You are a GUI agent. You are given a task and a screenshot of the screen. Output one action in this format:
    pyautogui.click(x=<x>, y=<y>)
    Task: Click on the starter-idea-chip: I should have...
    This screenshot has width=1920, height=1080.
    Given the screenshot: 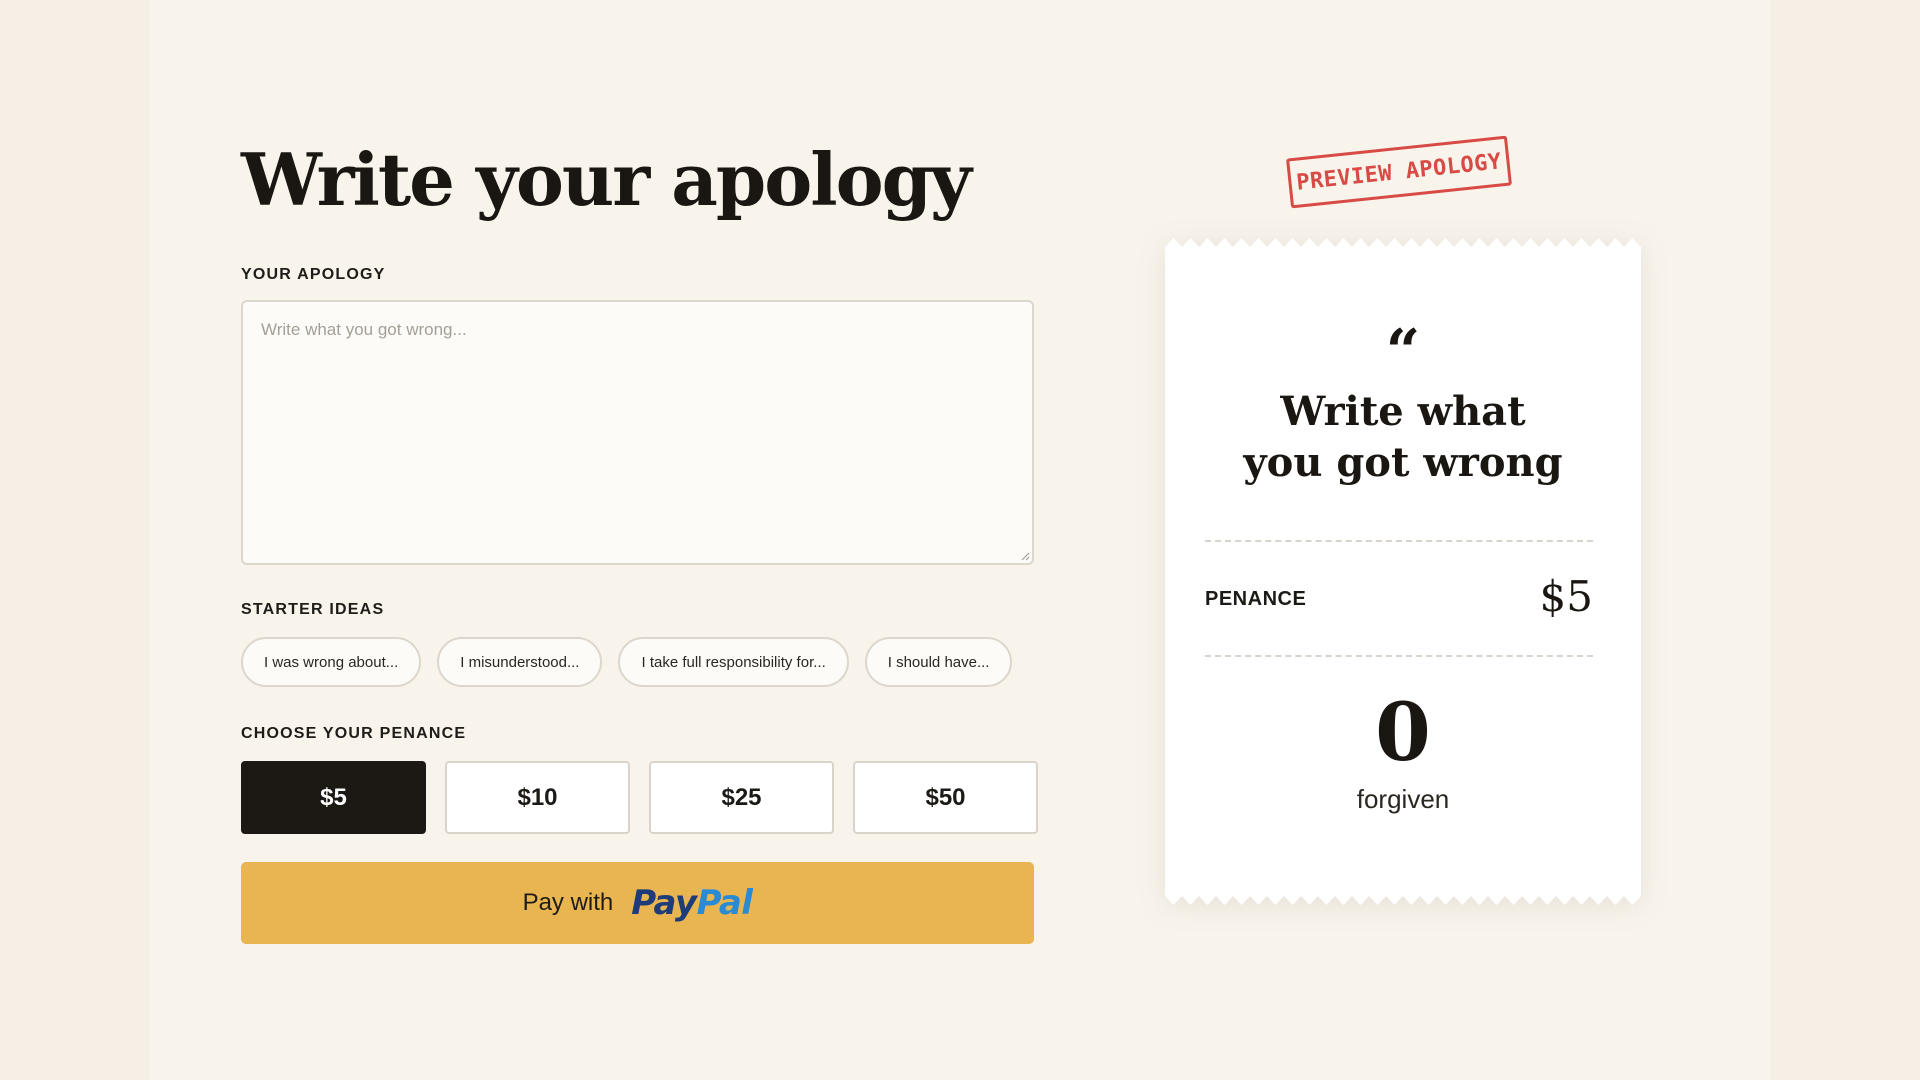 What is the action you would take?
    pyautogui.click(x=938, y=662)
    